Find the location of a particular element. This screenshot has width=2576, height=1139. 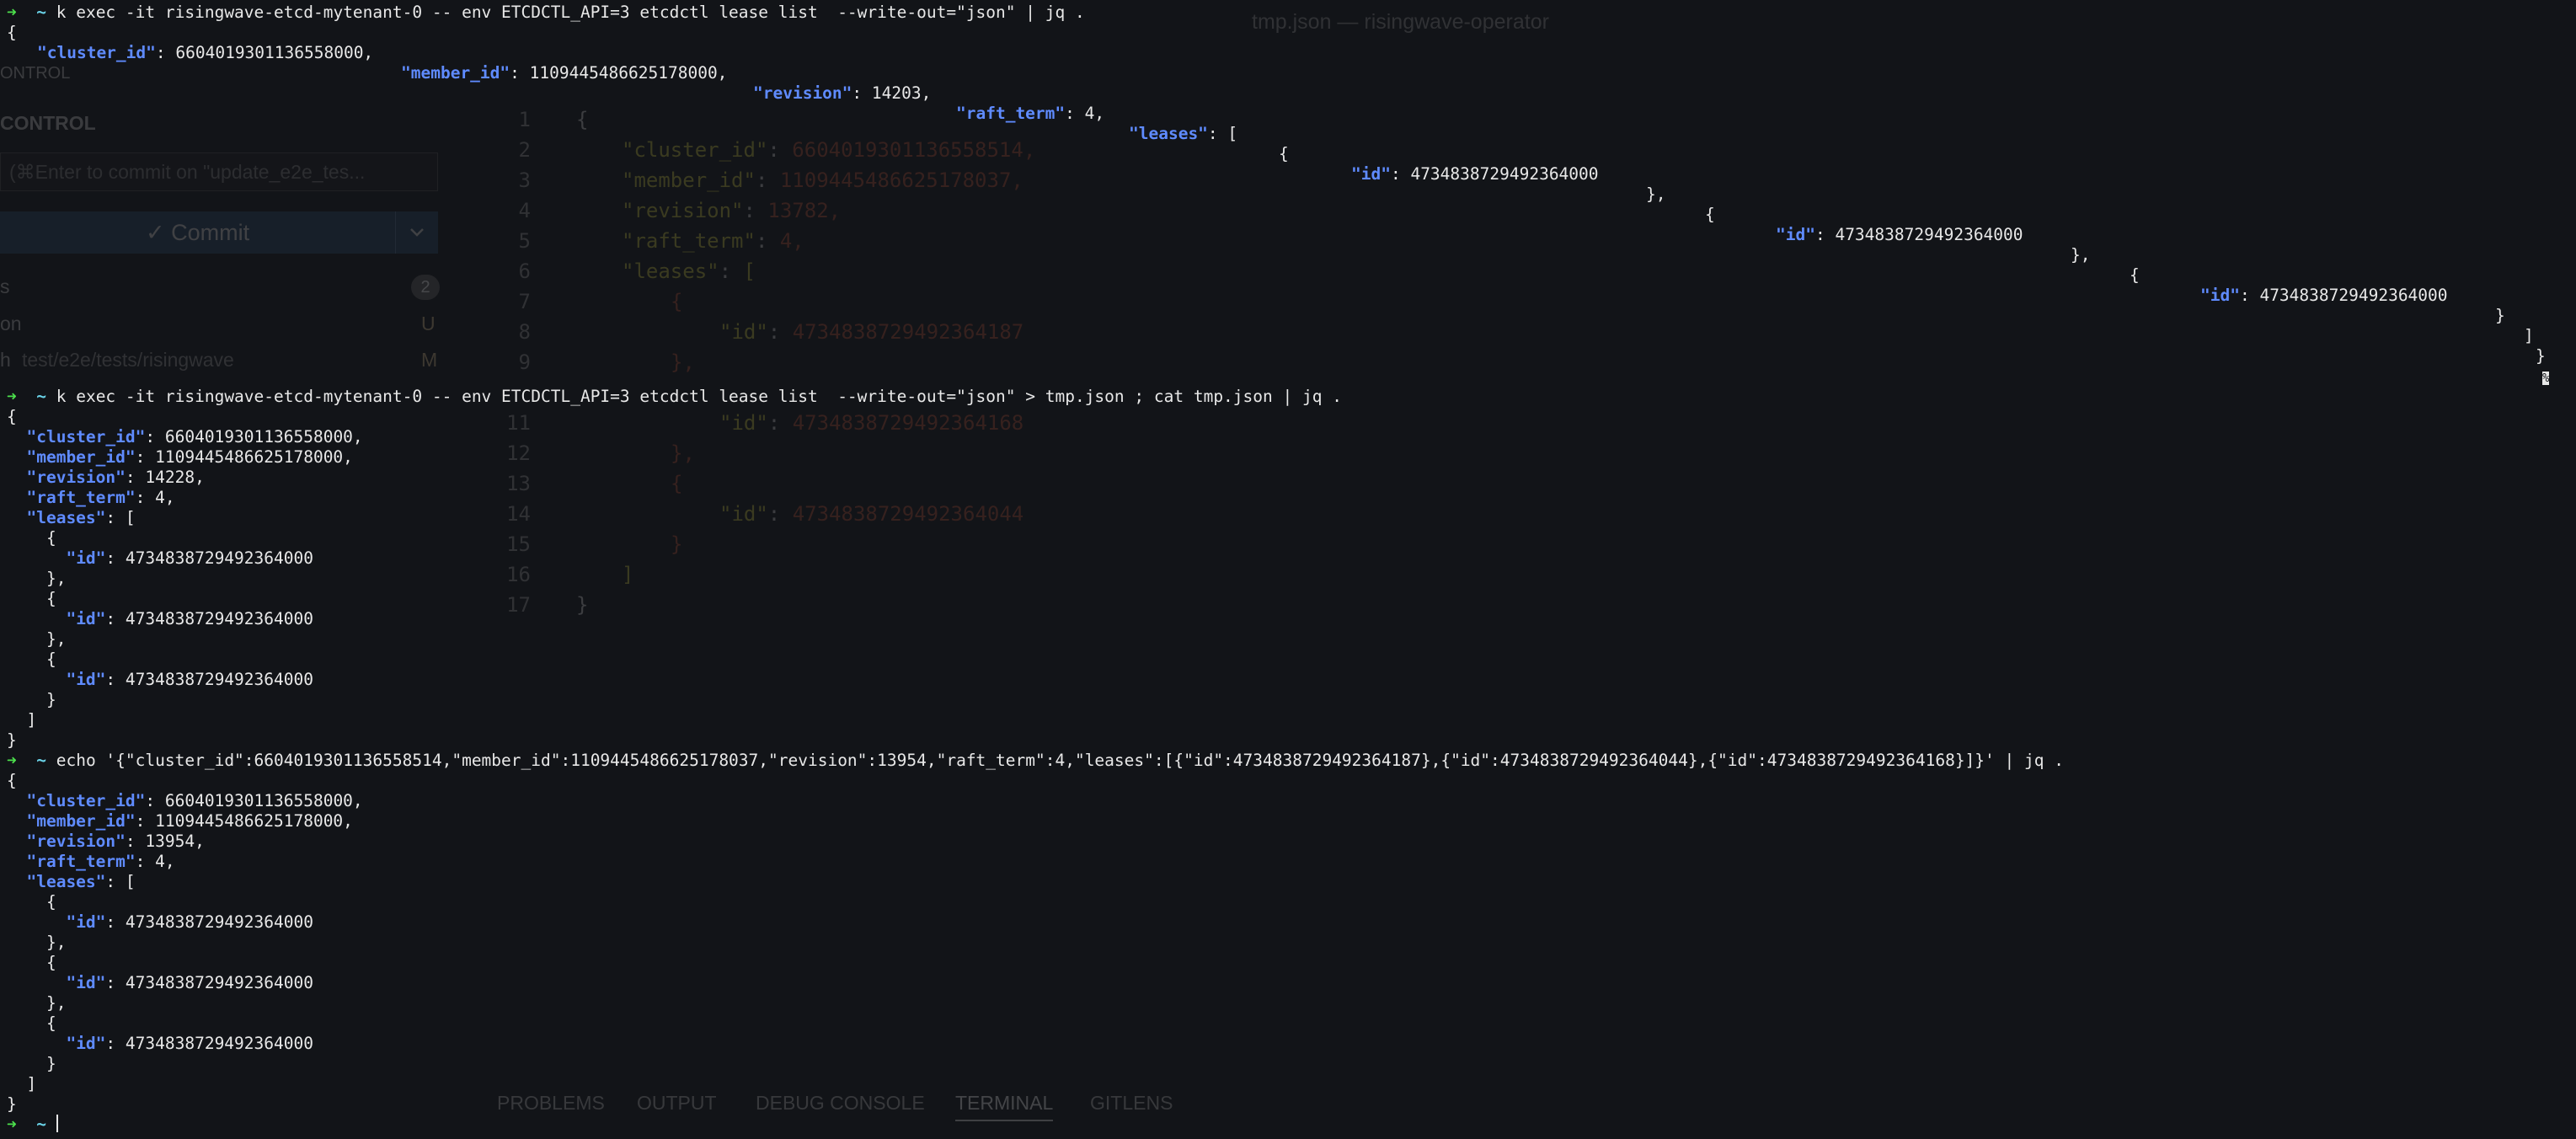

json-brace: ] is located at coordinates (2529, 335).